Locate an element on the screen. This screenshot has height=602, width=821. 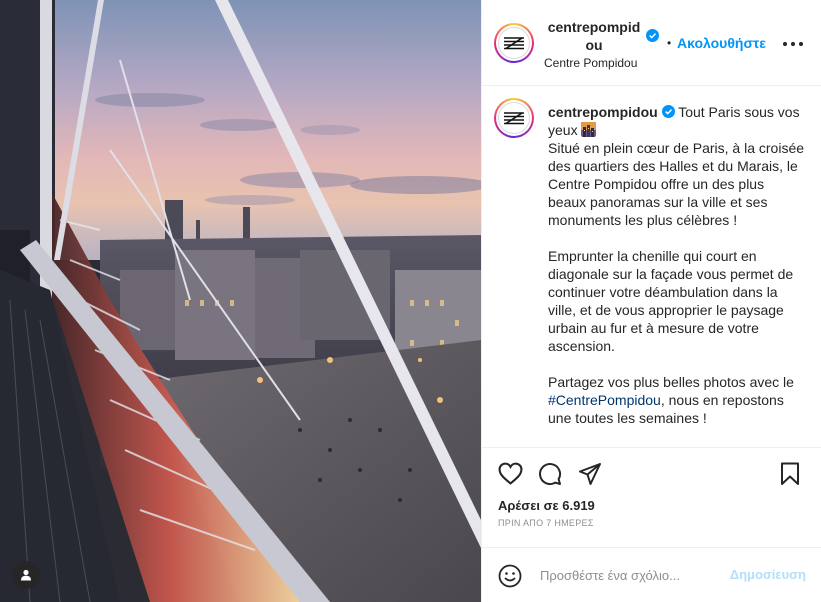
location-link: Centre Pompidou is located at coordinates (590, 63).